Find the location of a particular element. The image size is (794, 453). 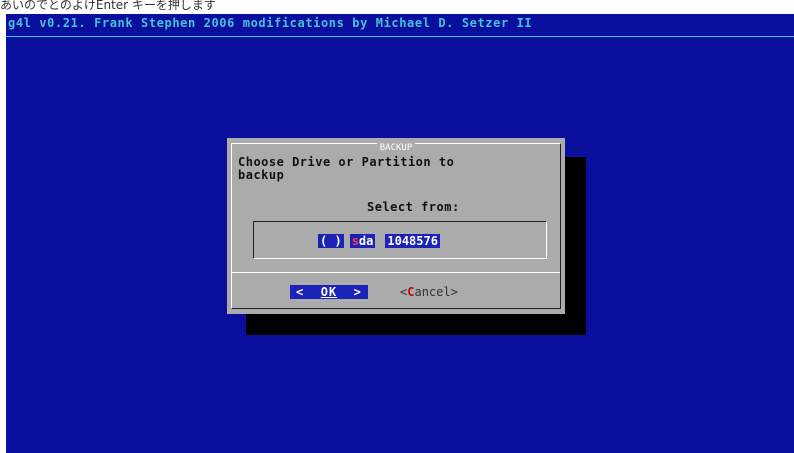

cancel-label: ancel is located at coordinates (432, 292).